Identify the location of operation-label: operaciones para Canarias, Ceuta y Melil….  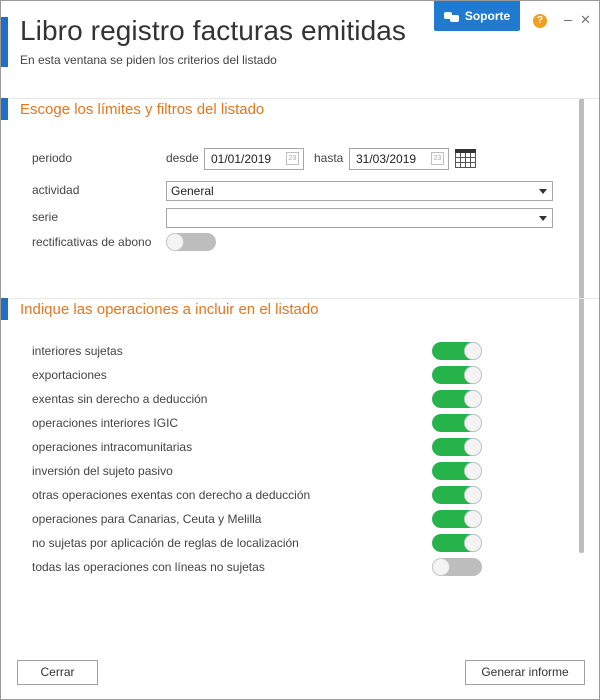
(147, 519).